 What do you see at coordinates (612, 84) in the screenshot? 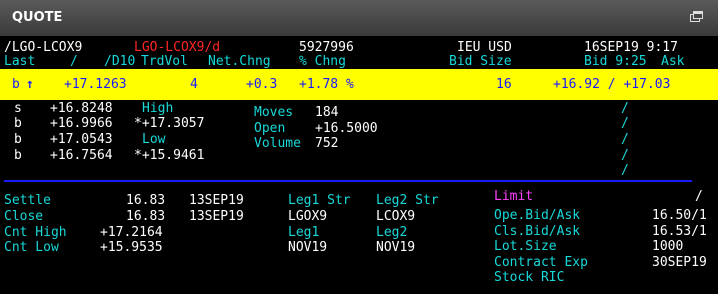
I see `bid-ask: +16.92 / +17.03` at bounding box center [612, 84].